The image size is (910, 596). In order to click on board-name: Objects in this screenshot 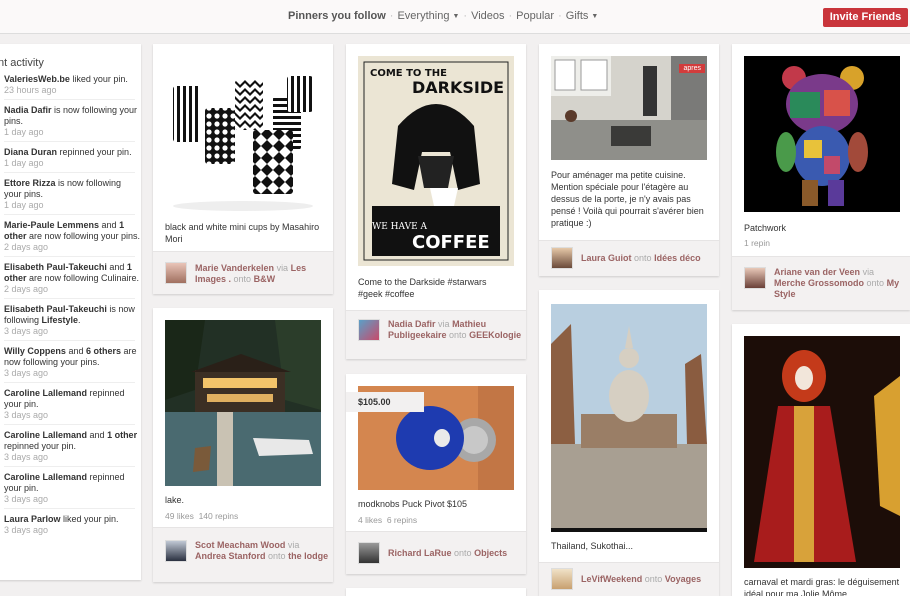, I will do `click(490, 553)`.